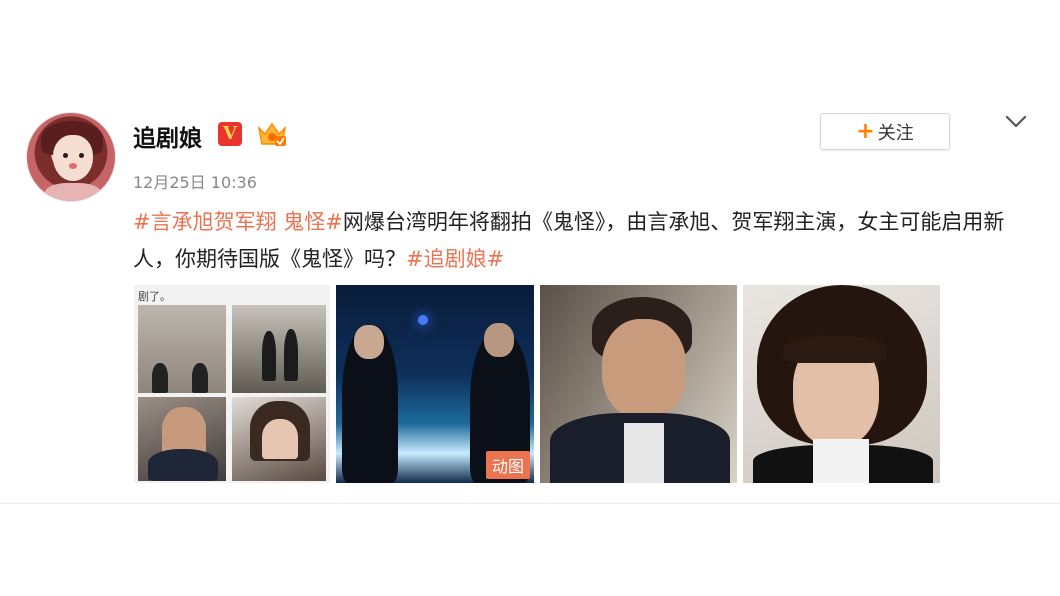  What do you see at coordinates (81, 155) in the screenshot?
I see `avatar-eye-right` at bounding box center [81, 155].